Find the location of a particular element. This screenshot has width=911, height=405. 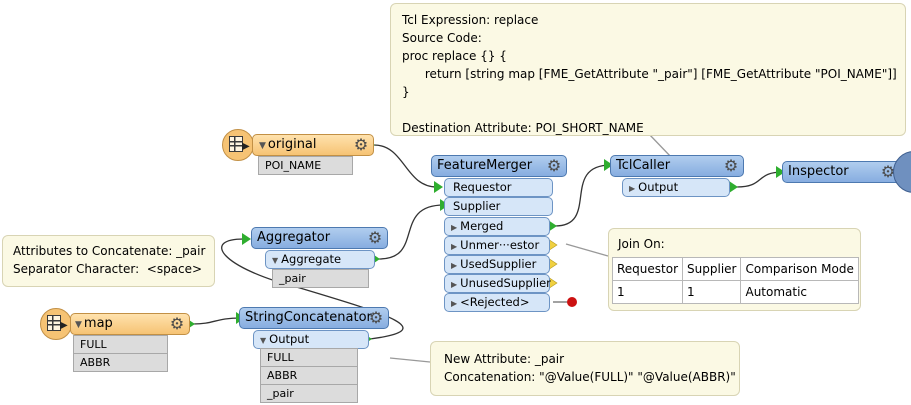

note-leader-join is located at coordinates (587, 250).